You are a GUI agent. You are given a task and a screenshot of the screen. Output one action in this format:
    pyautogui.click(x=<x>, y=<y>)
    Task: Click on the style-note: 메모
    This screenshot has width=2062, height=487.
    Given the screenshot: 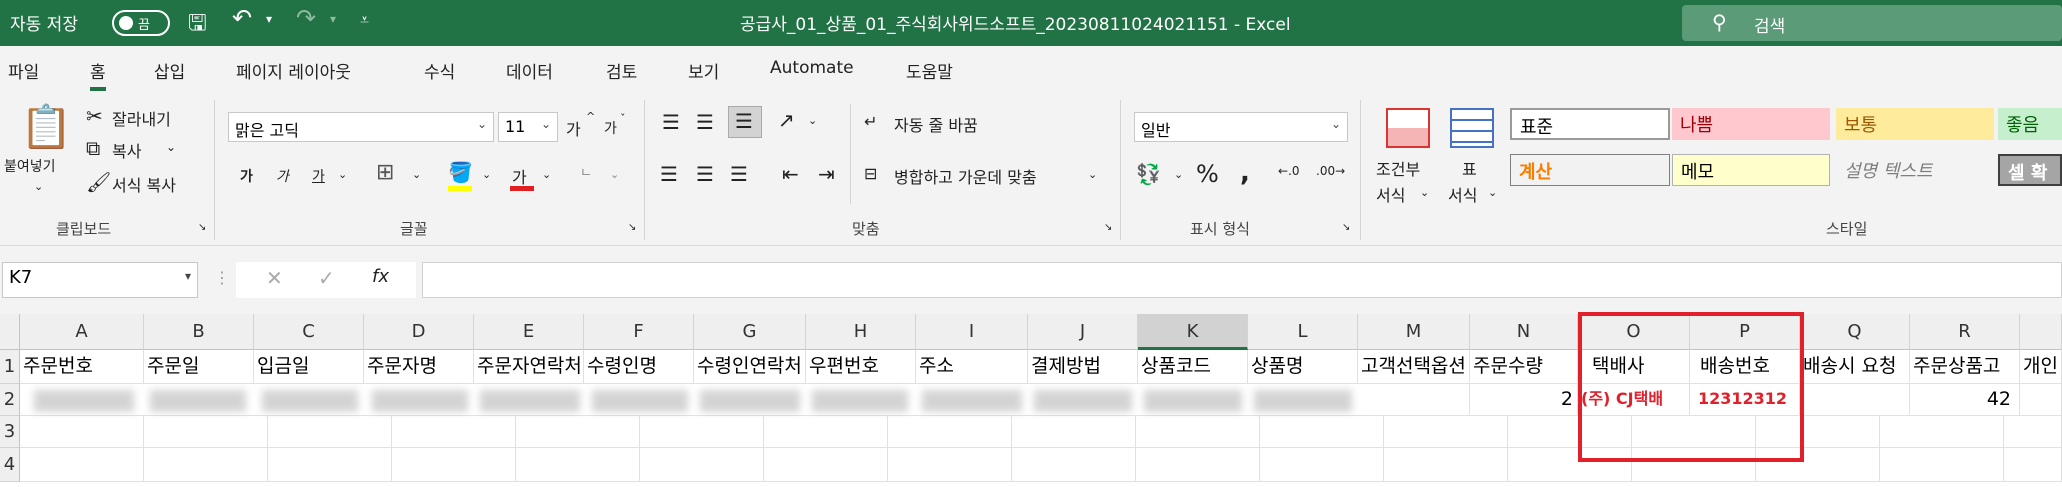 What is the action you would take?
    pyautogui.click(x=1751, y=170)
    